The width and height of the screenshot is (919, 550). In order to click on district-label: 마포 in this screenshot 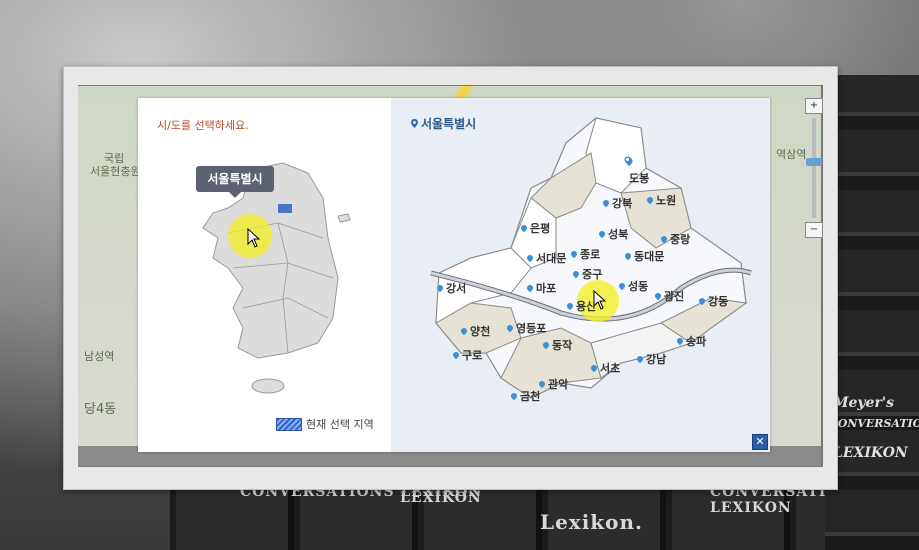, I will do `click(540, 288)`.